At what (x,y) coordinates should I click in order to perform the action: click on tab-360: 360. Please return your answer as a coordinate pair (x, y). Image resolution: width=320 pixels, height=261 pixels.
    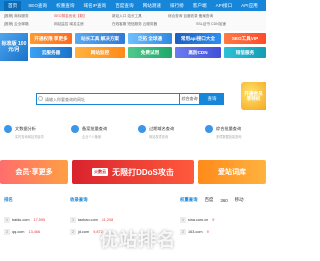
    Looking at the image, I should click on (223, 200).